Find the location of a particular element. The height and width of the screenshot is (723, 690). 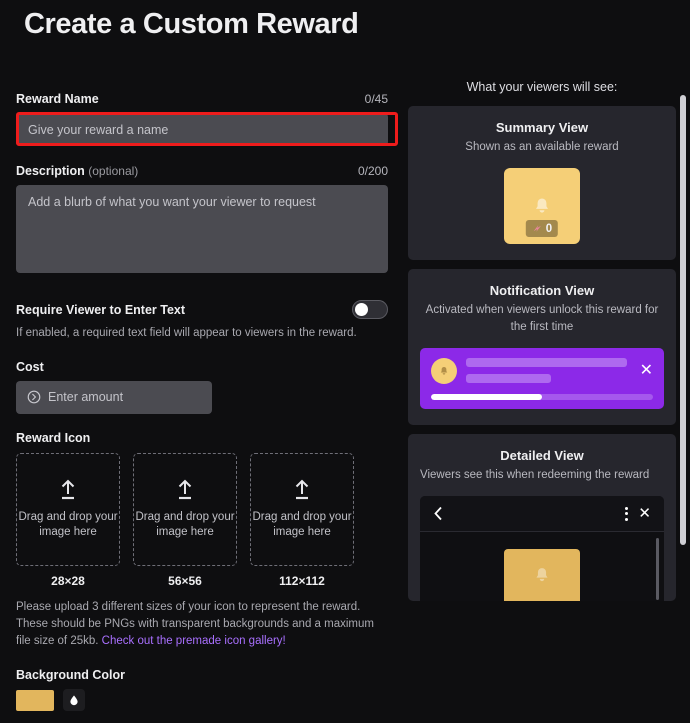

droplet-icon is located at coordinates (74, 700).